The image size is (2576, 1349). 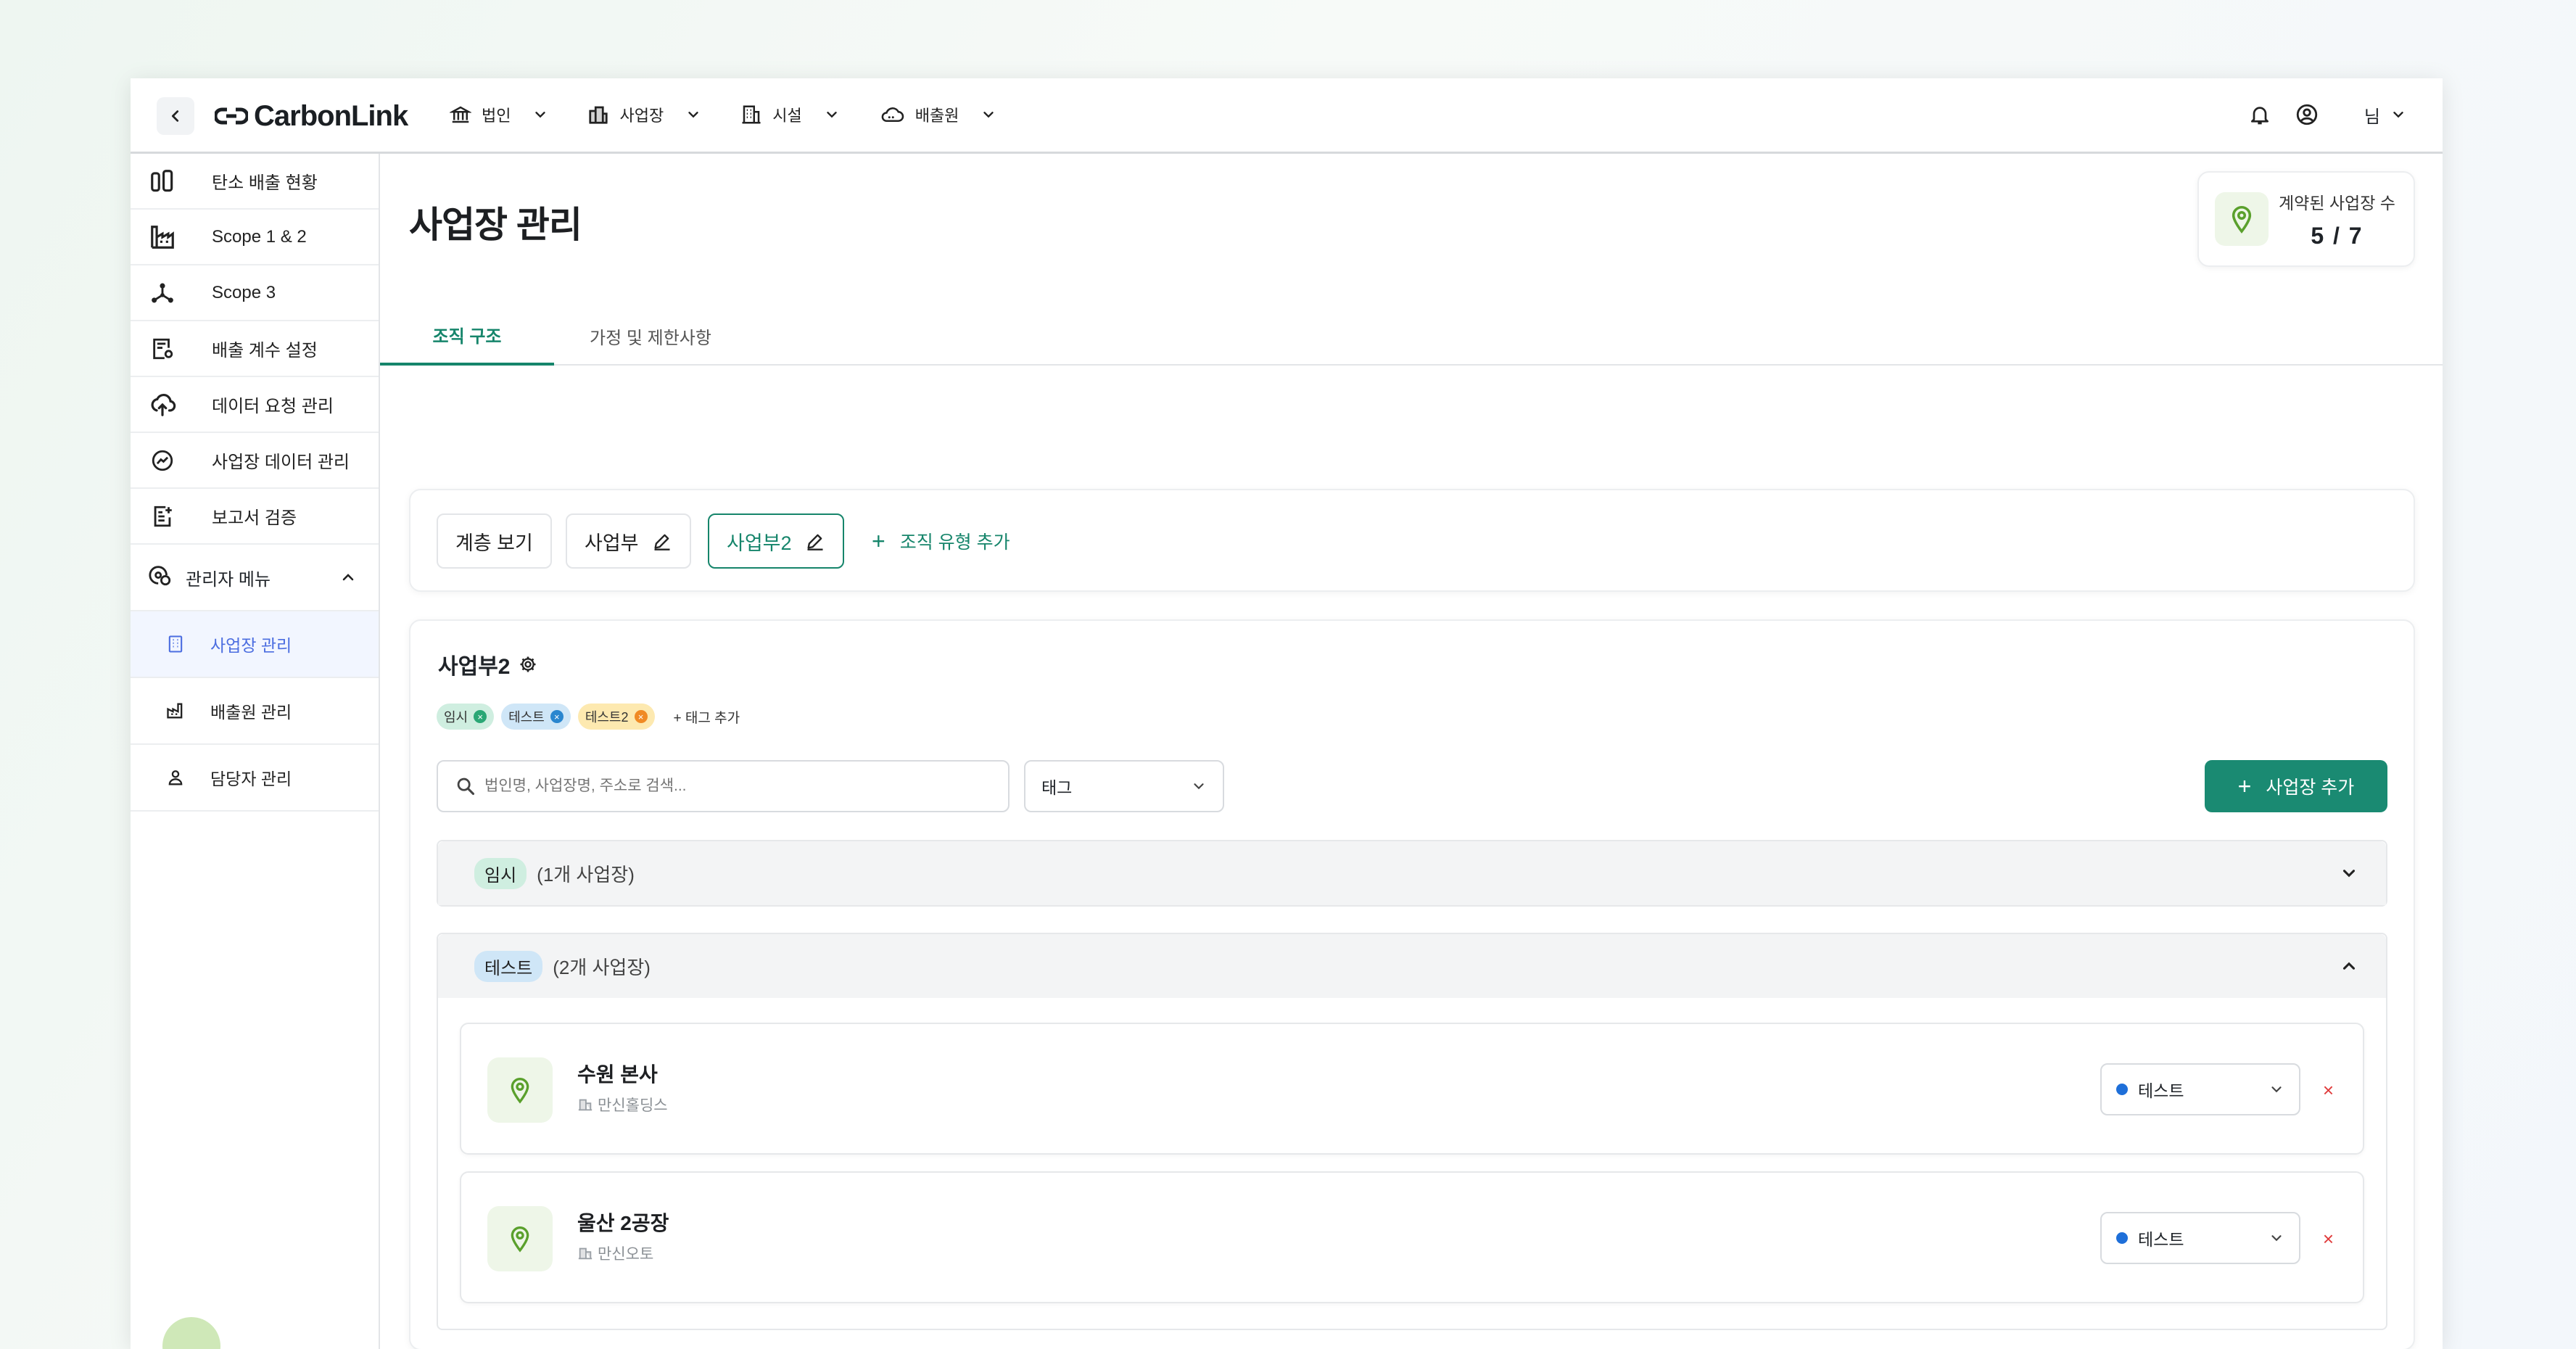 I want to click on sidebar-item-label: Scope 3, so click(x=244, y=292).